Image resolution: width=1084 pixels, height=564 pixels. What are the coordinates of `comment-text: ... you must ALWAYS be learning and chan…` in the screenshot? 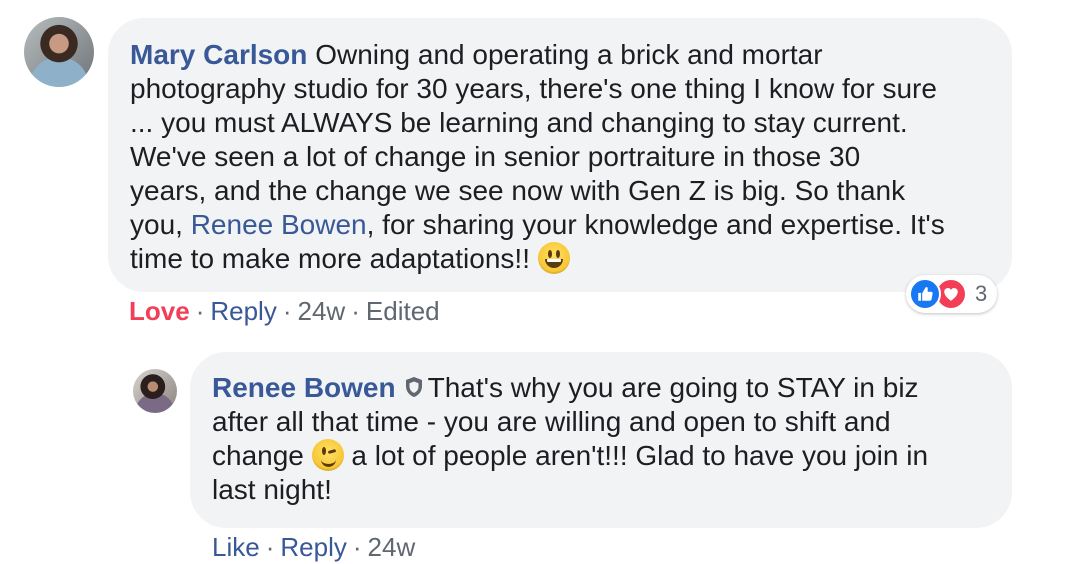 It's located at (519, 122).